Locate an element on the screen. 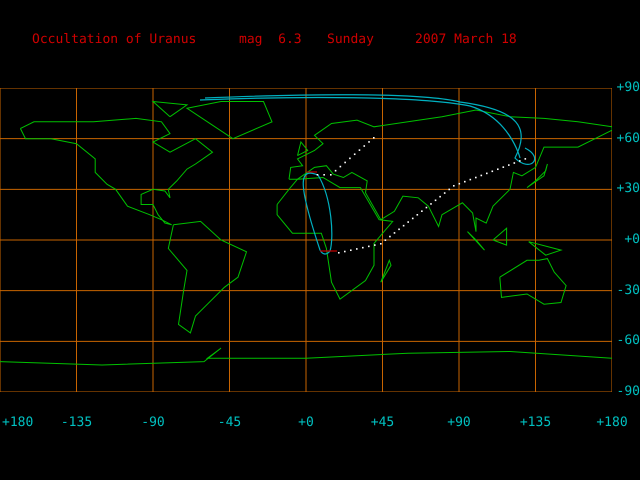 This screenshot has height=480, width=640. latitude-label: -90 is located at coordinates (628, 392).